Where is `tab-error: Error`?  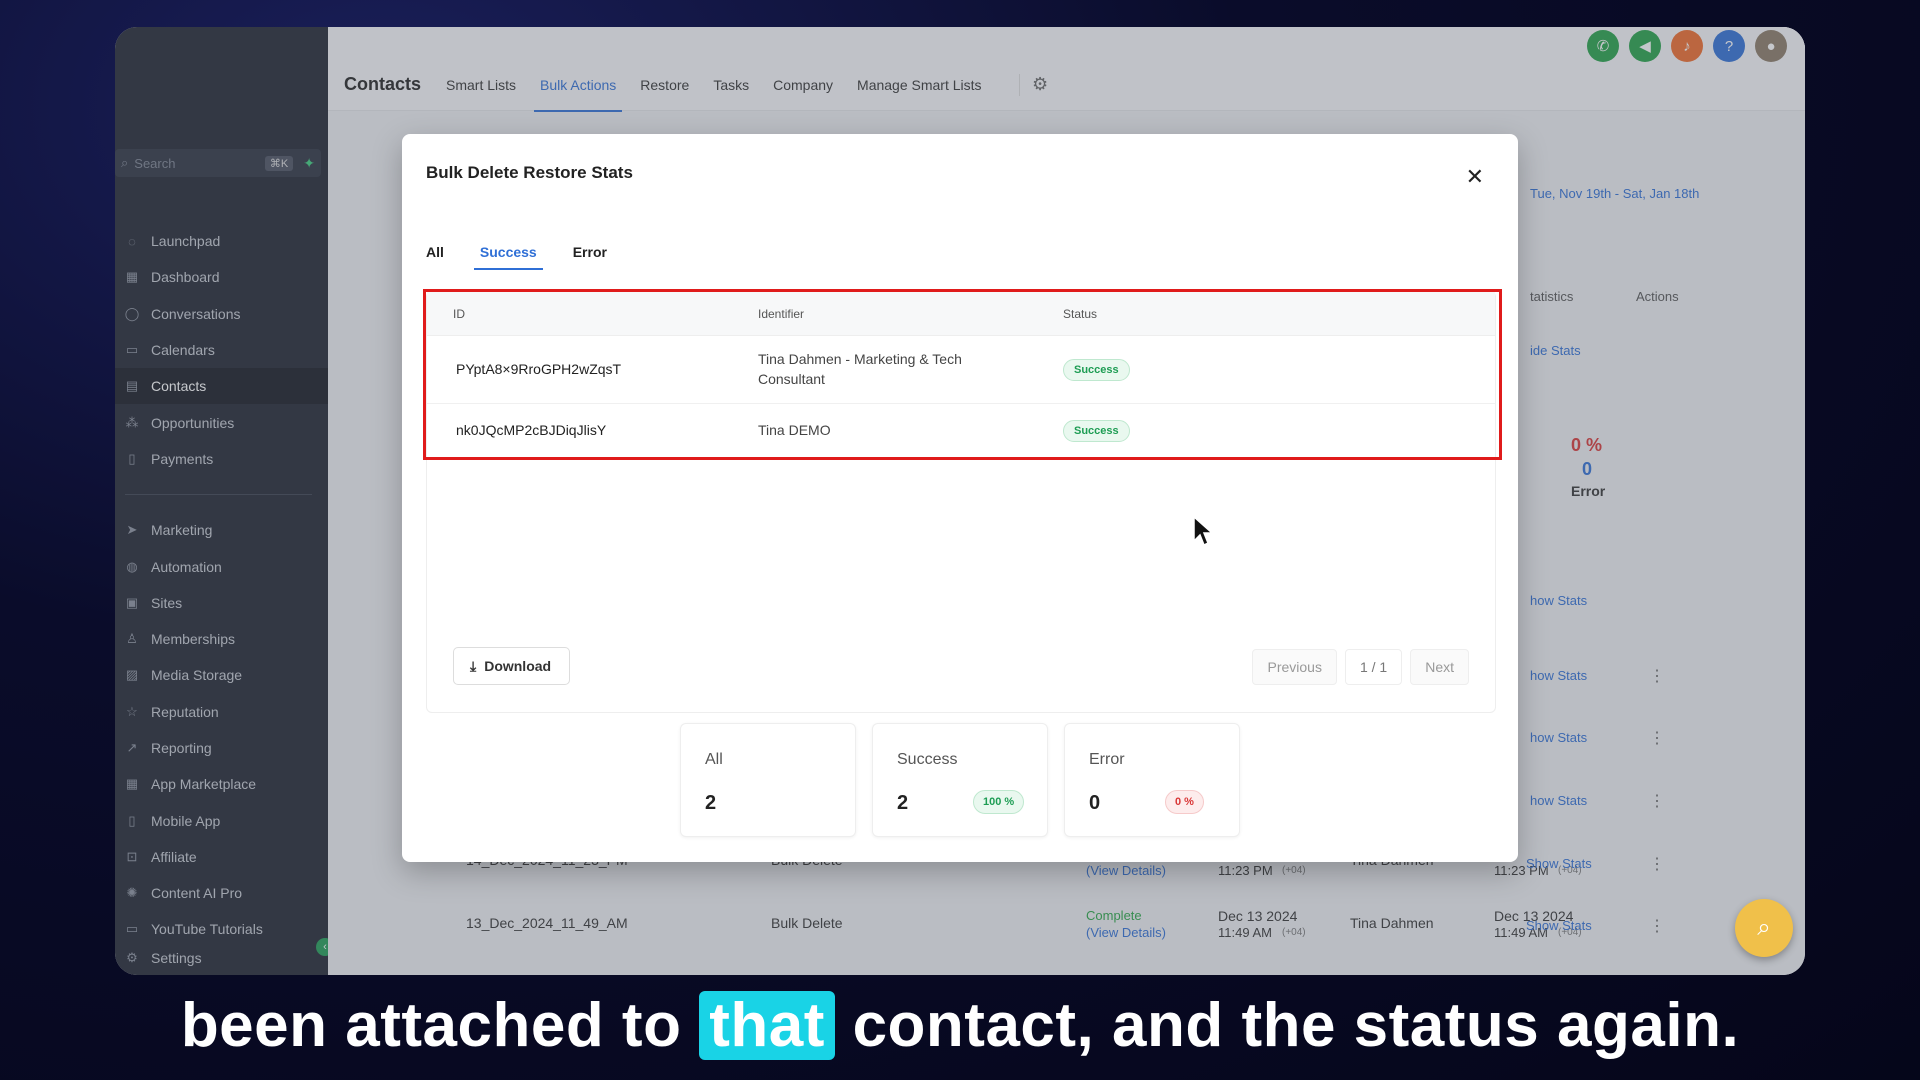
tab-error: Error is located at coordinates (590, 257).